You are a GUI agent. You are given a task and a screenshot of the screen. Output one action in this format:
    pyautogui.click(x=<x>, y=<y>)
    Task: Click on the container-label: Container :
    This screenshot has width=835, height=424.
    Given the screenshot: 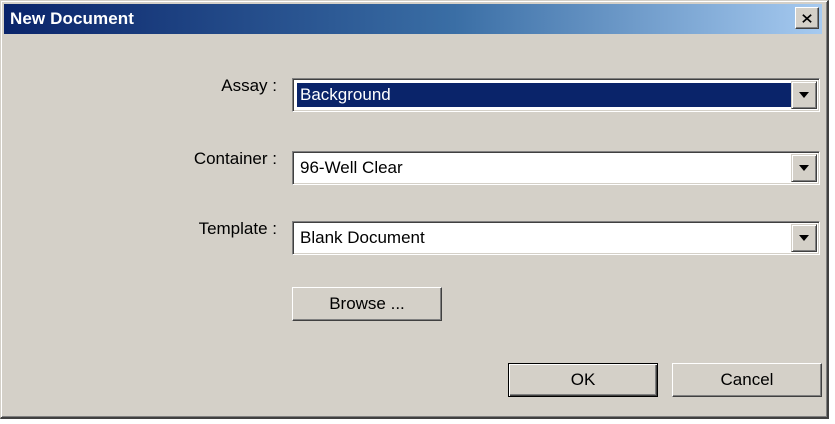 What is the action you would take?
    pyautogui.click(x=235, y=158)
    